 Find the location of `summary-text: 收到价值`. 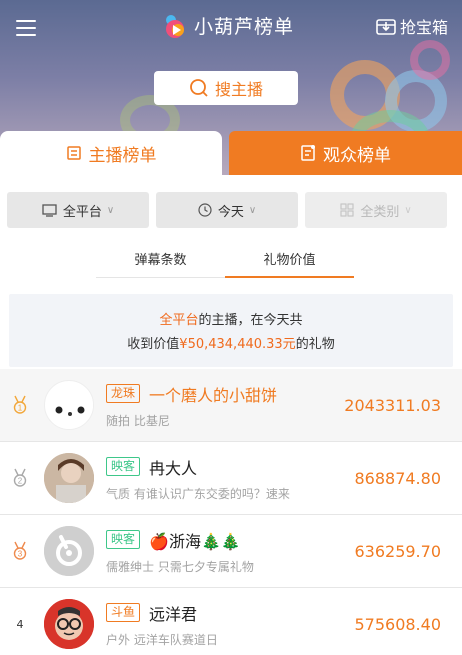

summary-text: 收到价值 is located at coordinates (153, 344).